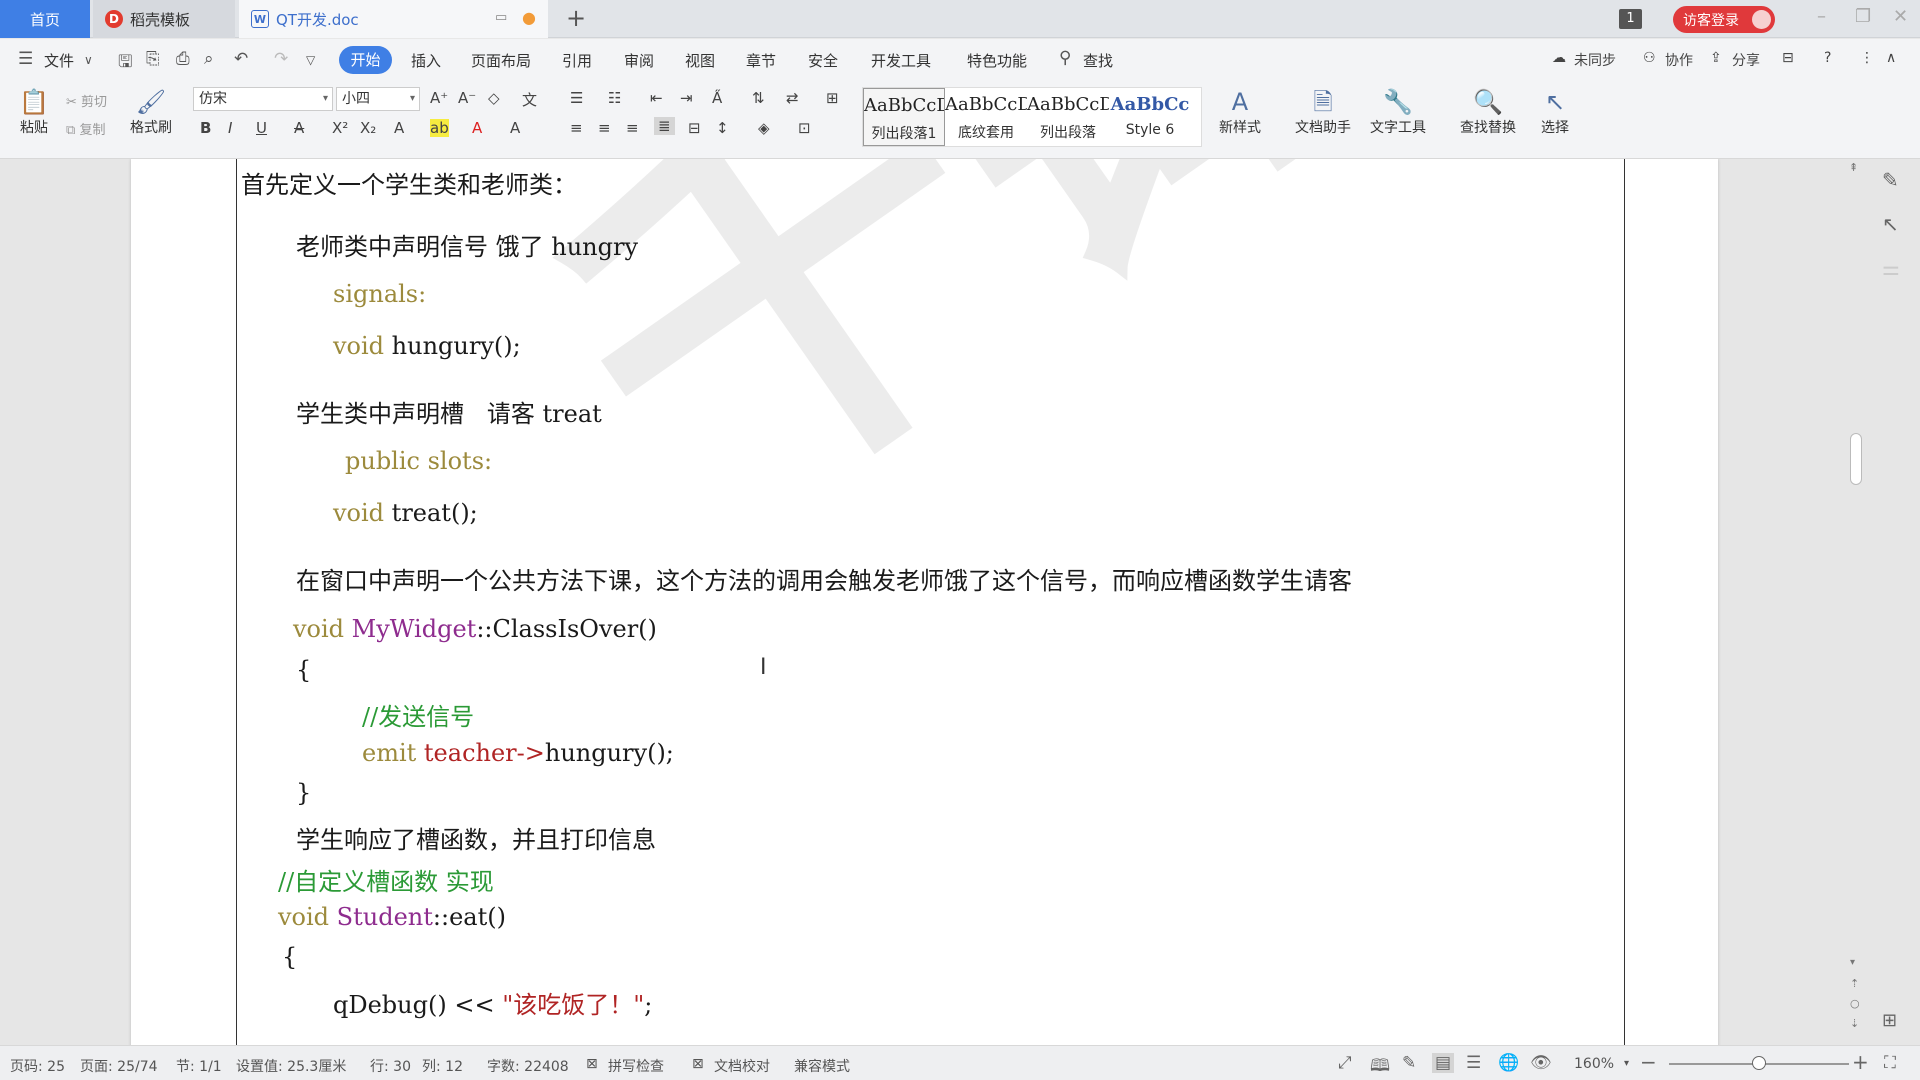 This screenshot has width=1920, height=1080. I want to click on align-center-icon: ≡, so click(604, 128).